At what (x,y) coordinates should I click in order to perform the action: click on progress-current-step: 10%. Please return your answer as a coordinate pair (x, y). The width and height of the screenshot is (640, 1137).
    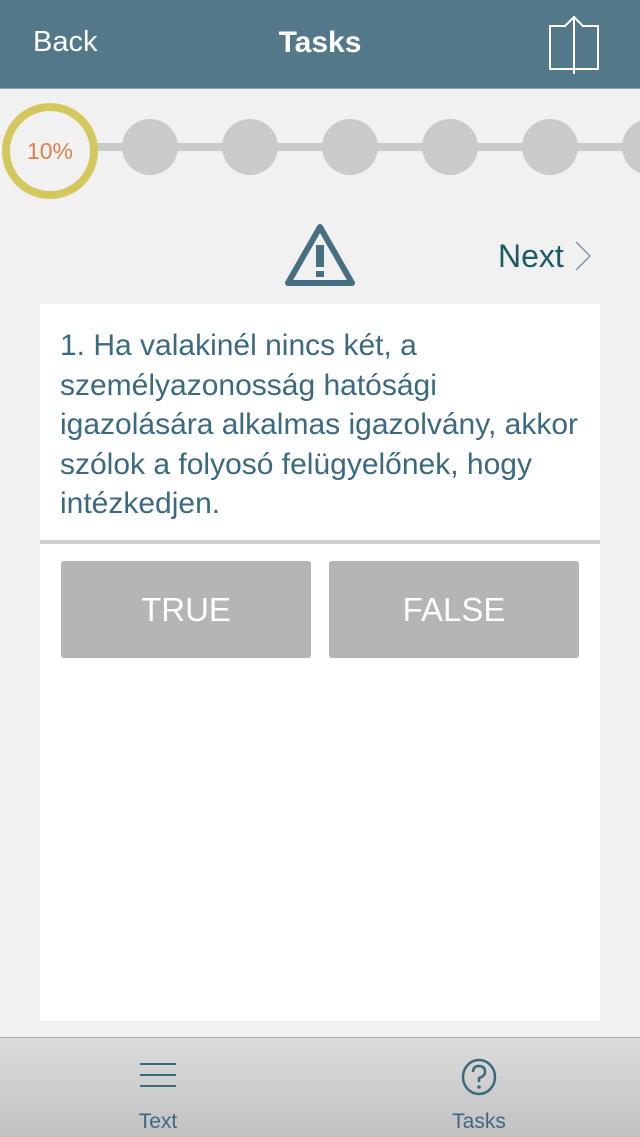
    Looking at the image, I should click on (50, 151).